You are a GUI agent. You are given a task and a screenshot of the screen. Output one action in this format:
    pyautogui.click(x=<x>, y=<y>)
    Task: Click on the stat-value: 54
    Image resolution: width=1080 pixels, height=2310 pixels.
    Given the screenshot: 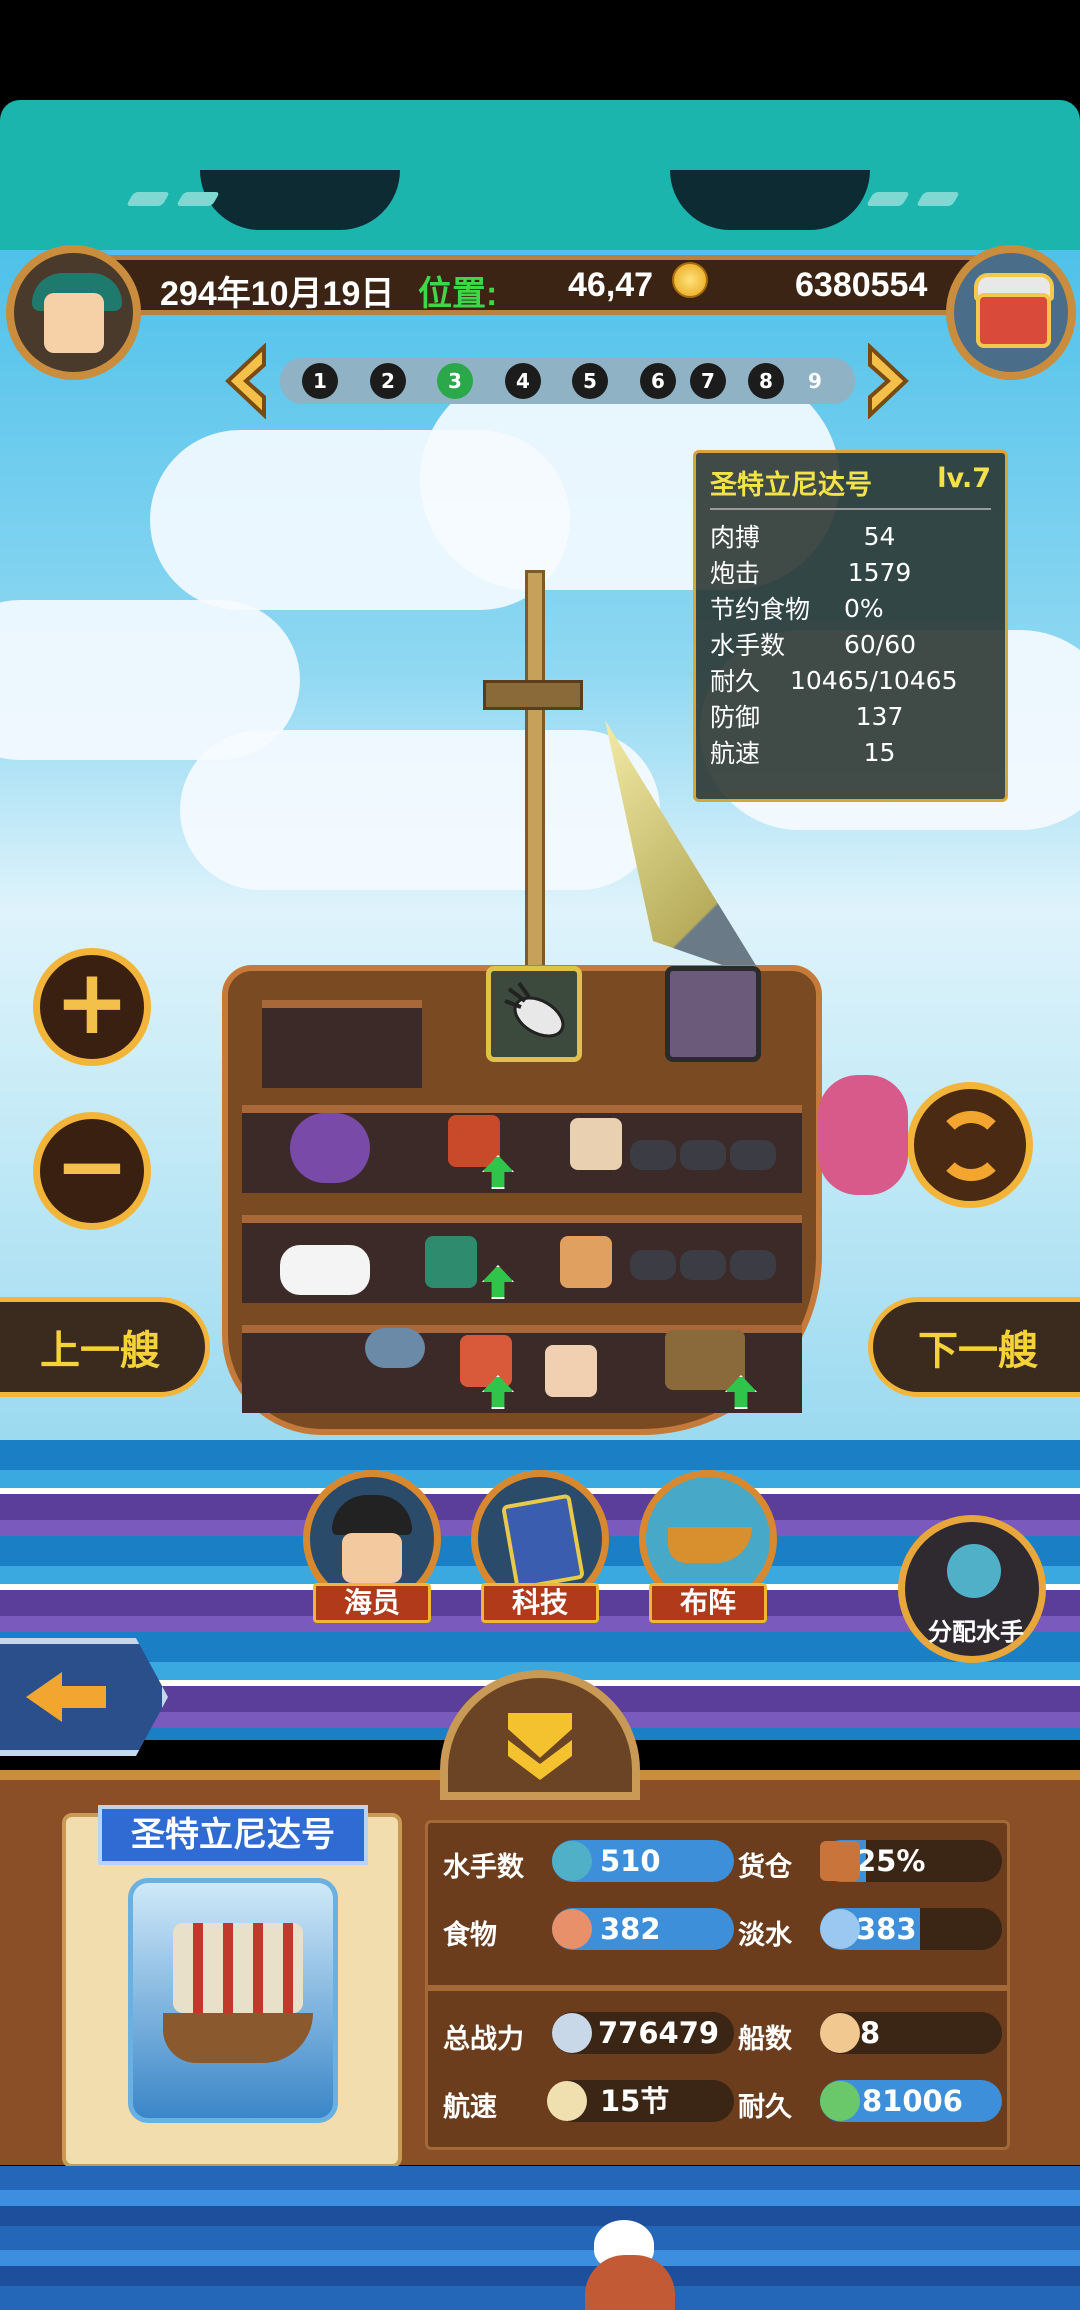 What is the action you would take?
    pyautogui.click(x=879, y=536)
    